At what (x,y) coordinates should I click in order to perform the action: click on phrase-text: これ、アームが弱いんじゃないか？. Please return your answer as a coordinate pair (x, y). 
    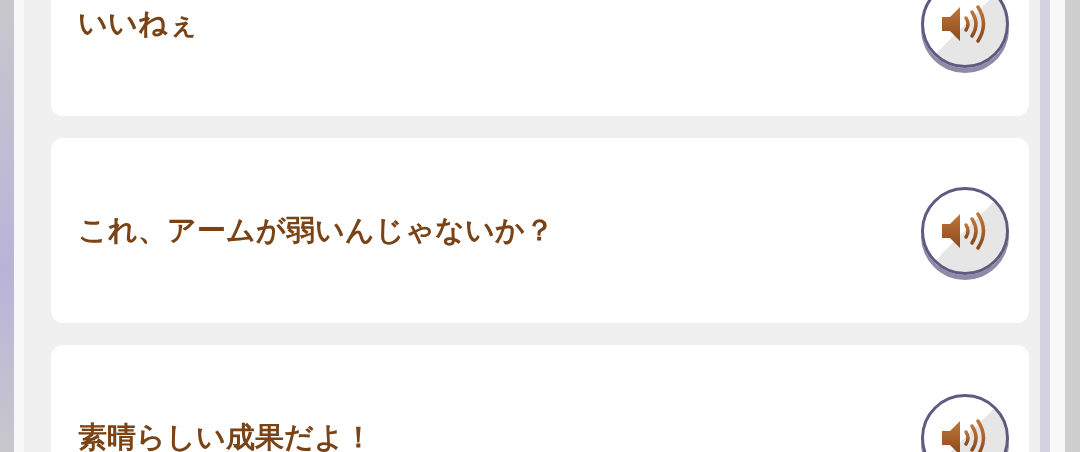
    Looking at the image, I should click on (316, 230).